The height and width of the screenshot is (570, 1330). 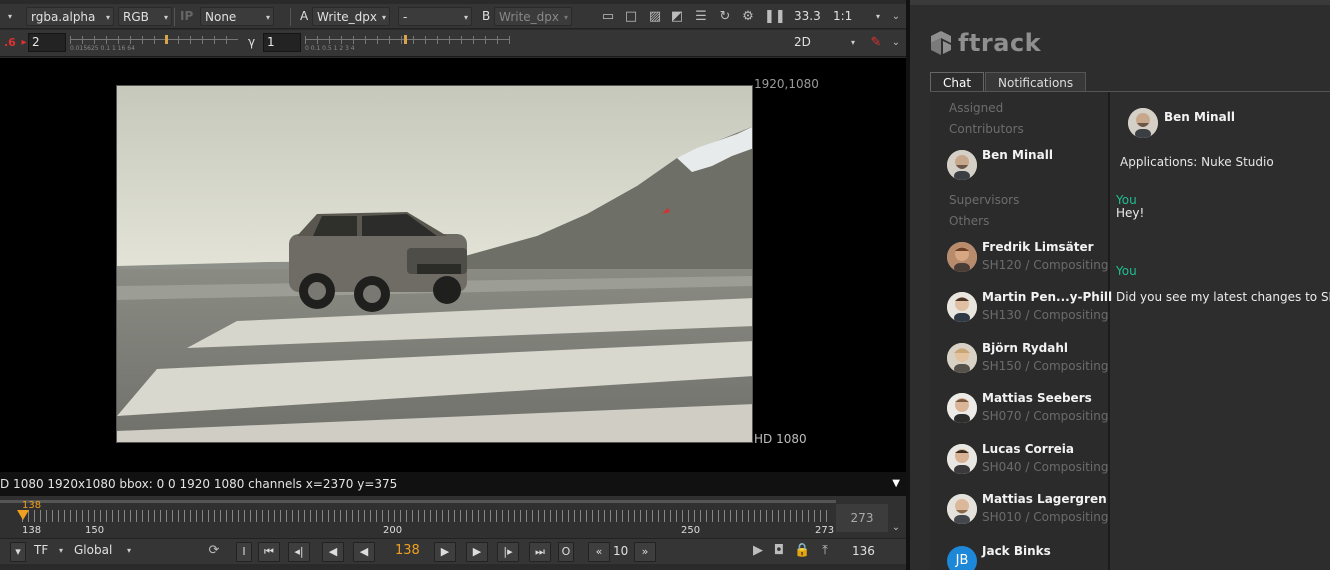 I want to click on play-backward-icon: ◀, so click(x=364, y=552).